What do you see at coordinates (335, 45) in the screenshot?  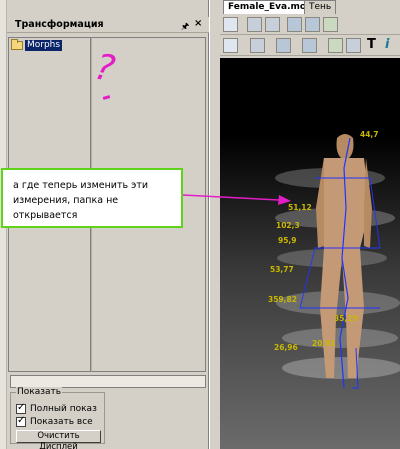 I see `film-icon` at bounding box center [335, 45].